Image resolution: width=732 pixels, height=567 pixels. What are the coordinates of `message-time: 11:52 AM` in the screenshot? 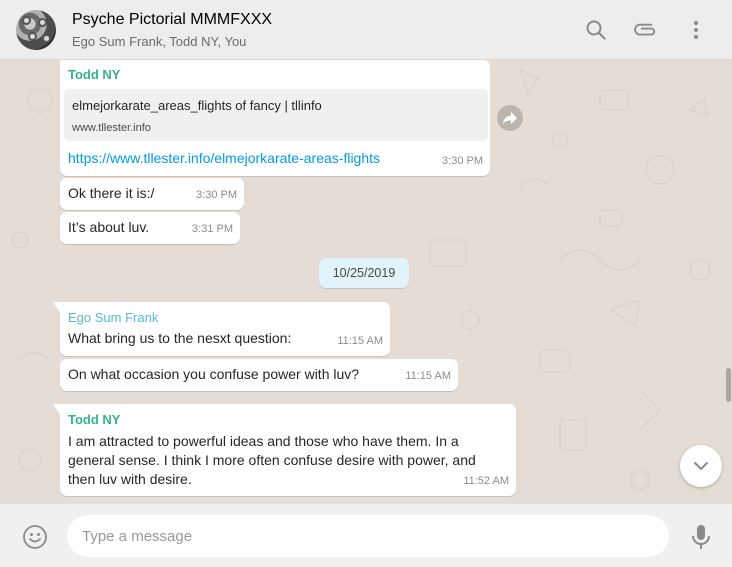 It's located at (486, 481).